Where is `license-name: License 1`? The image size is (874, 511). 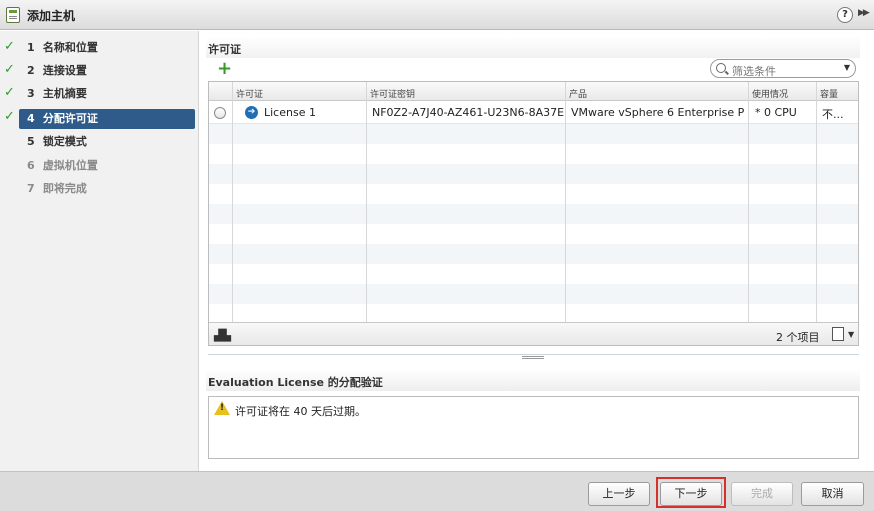 license-name: License 1 is located at coordinates (290, 112).